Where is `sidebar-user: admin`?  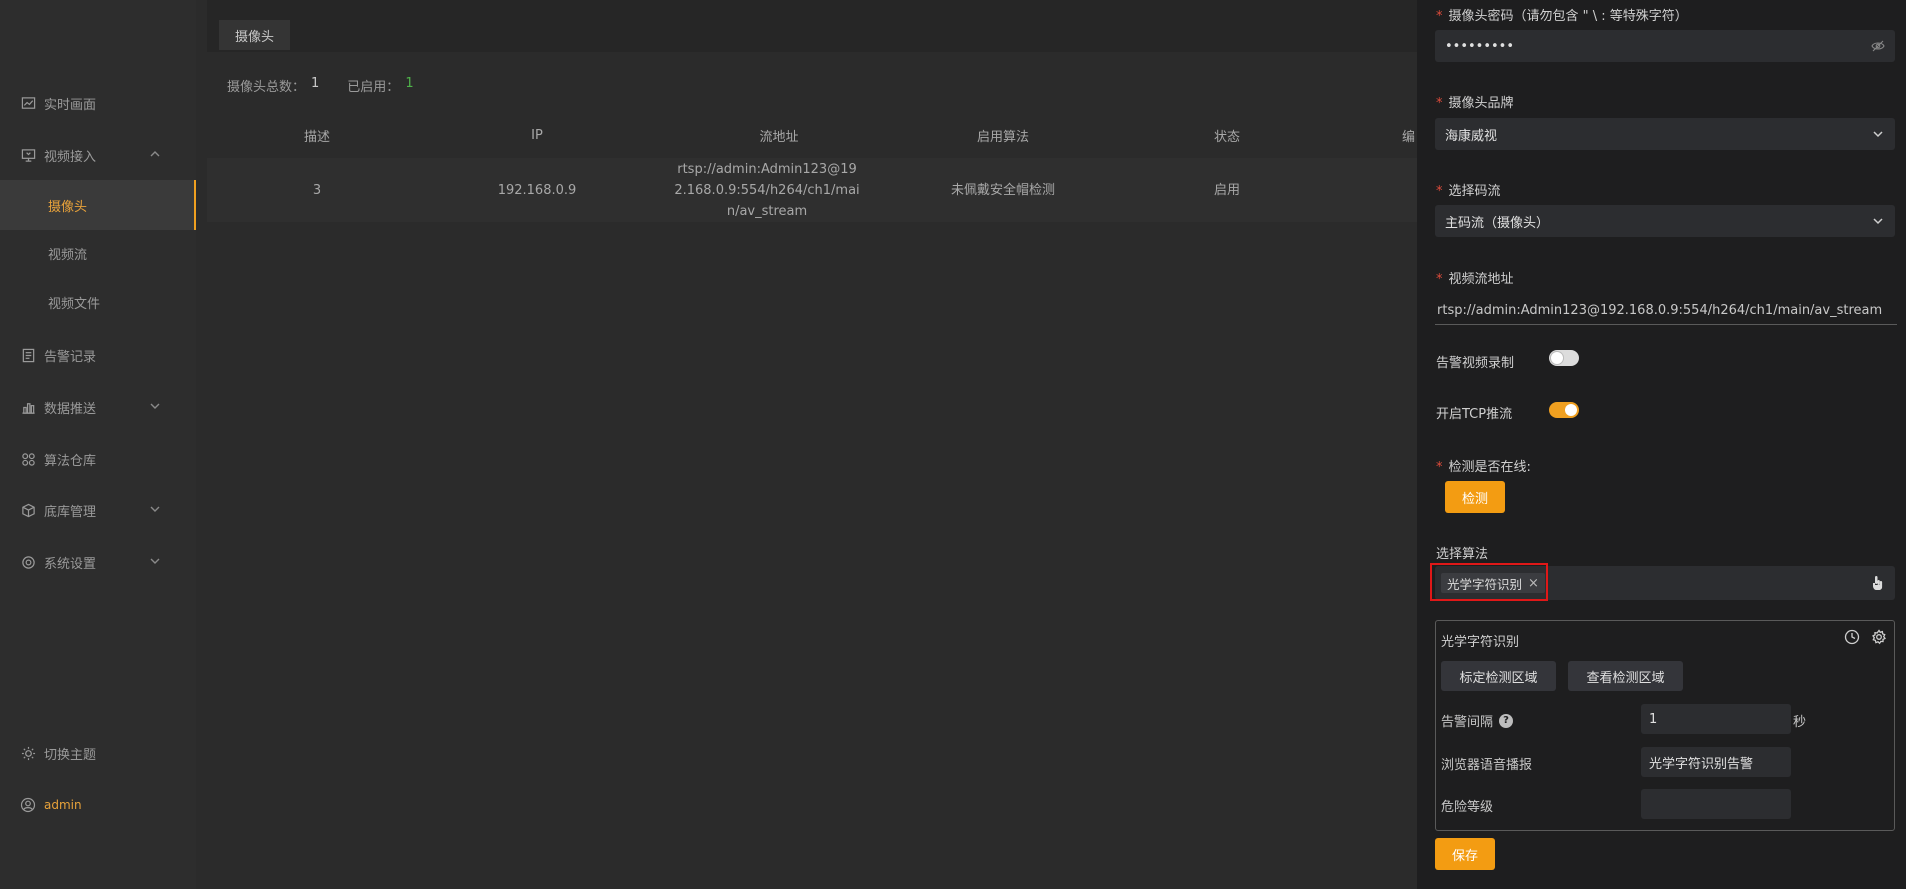
sidebar-user: admin is located at coordinates (98, 805).